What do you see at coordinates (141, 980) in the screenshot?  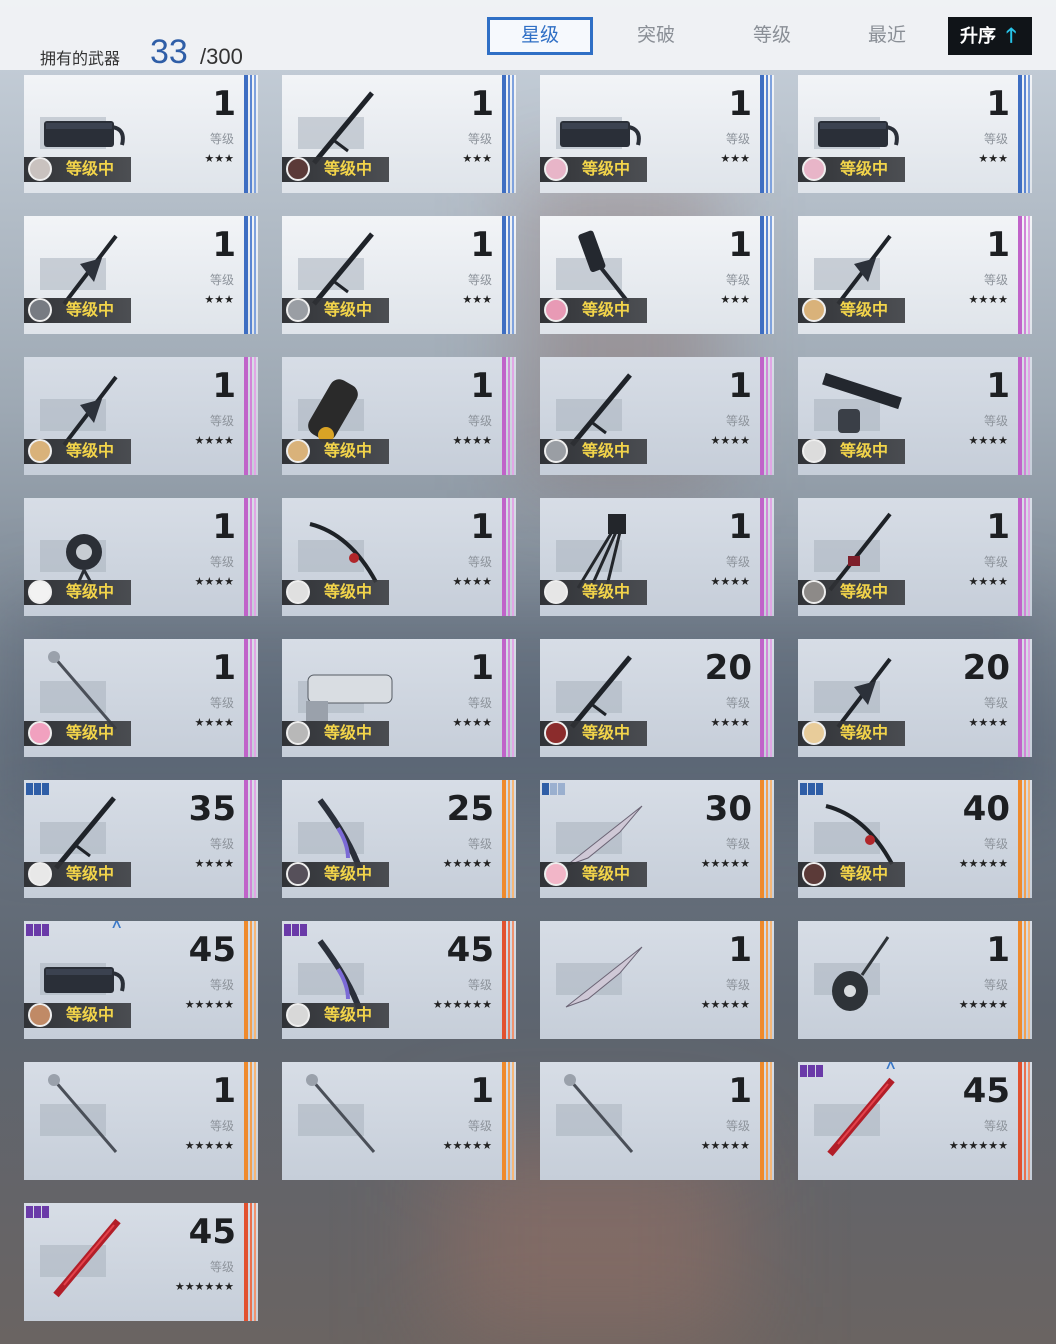 I see `weapon-card: 45 等级 ★★★★★ ^ 等级中` at bounding box center [141, 980].